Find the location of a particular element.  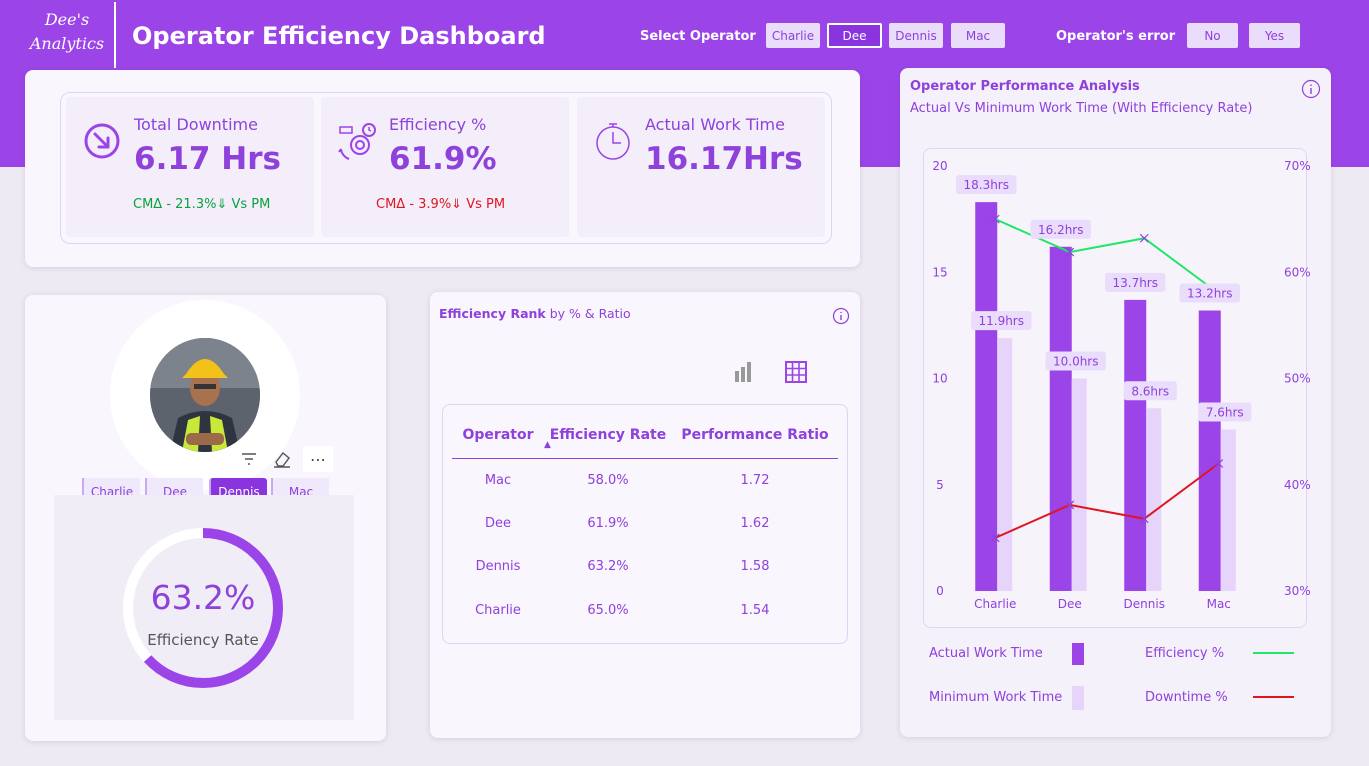

kpi-label: Total Downtime is located at coordinates (196, 124).